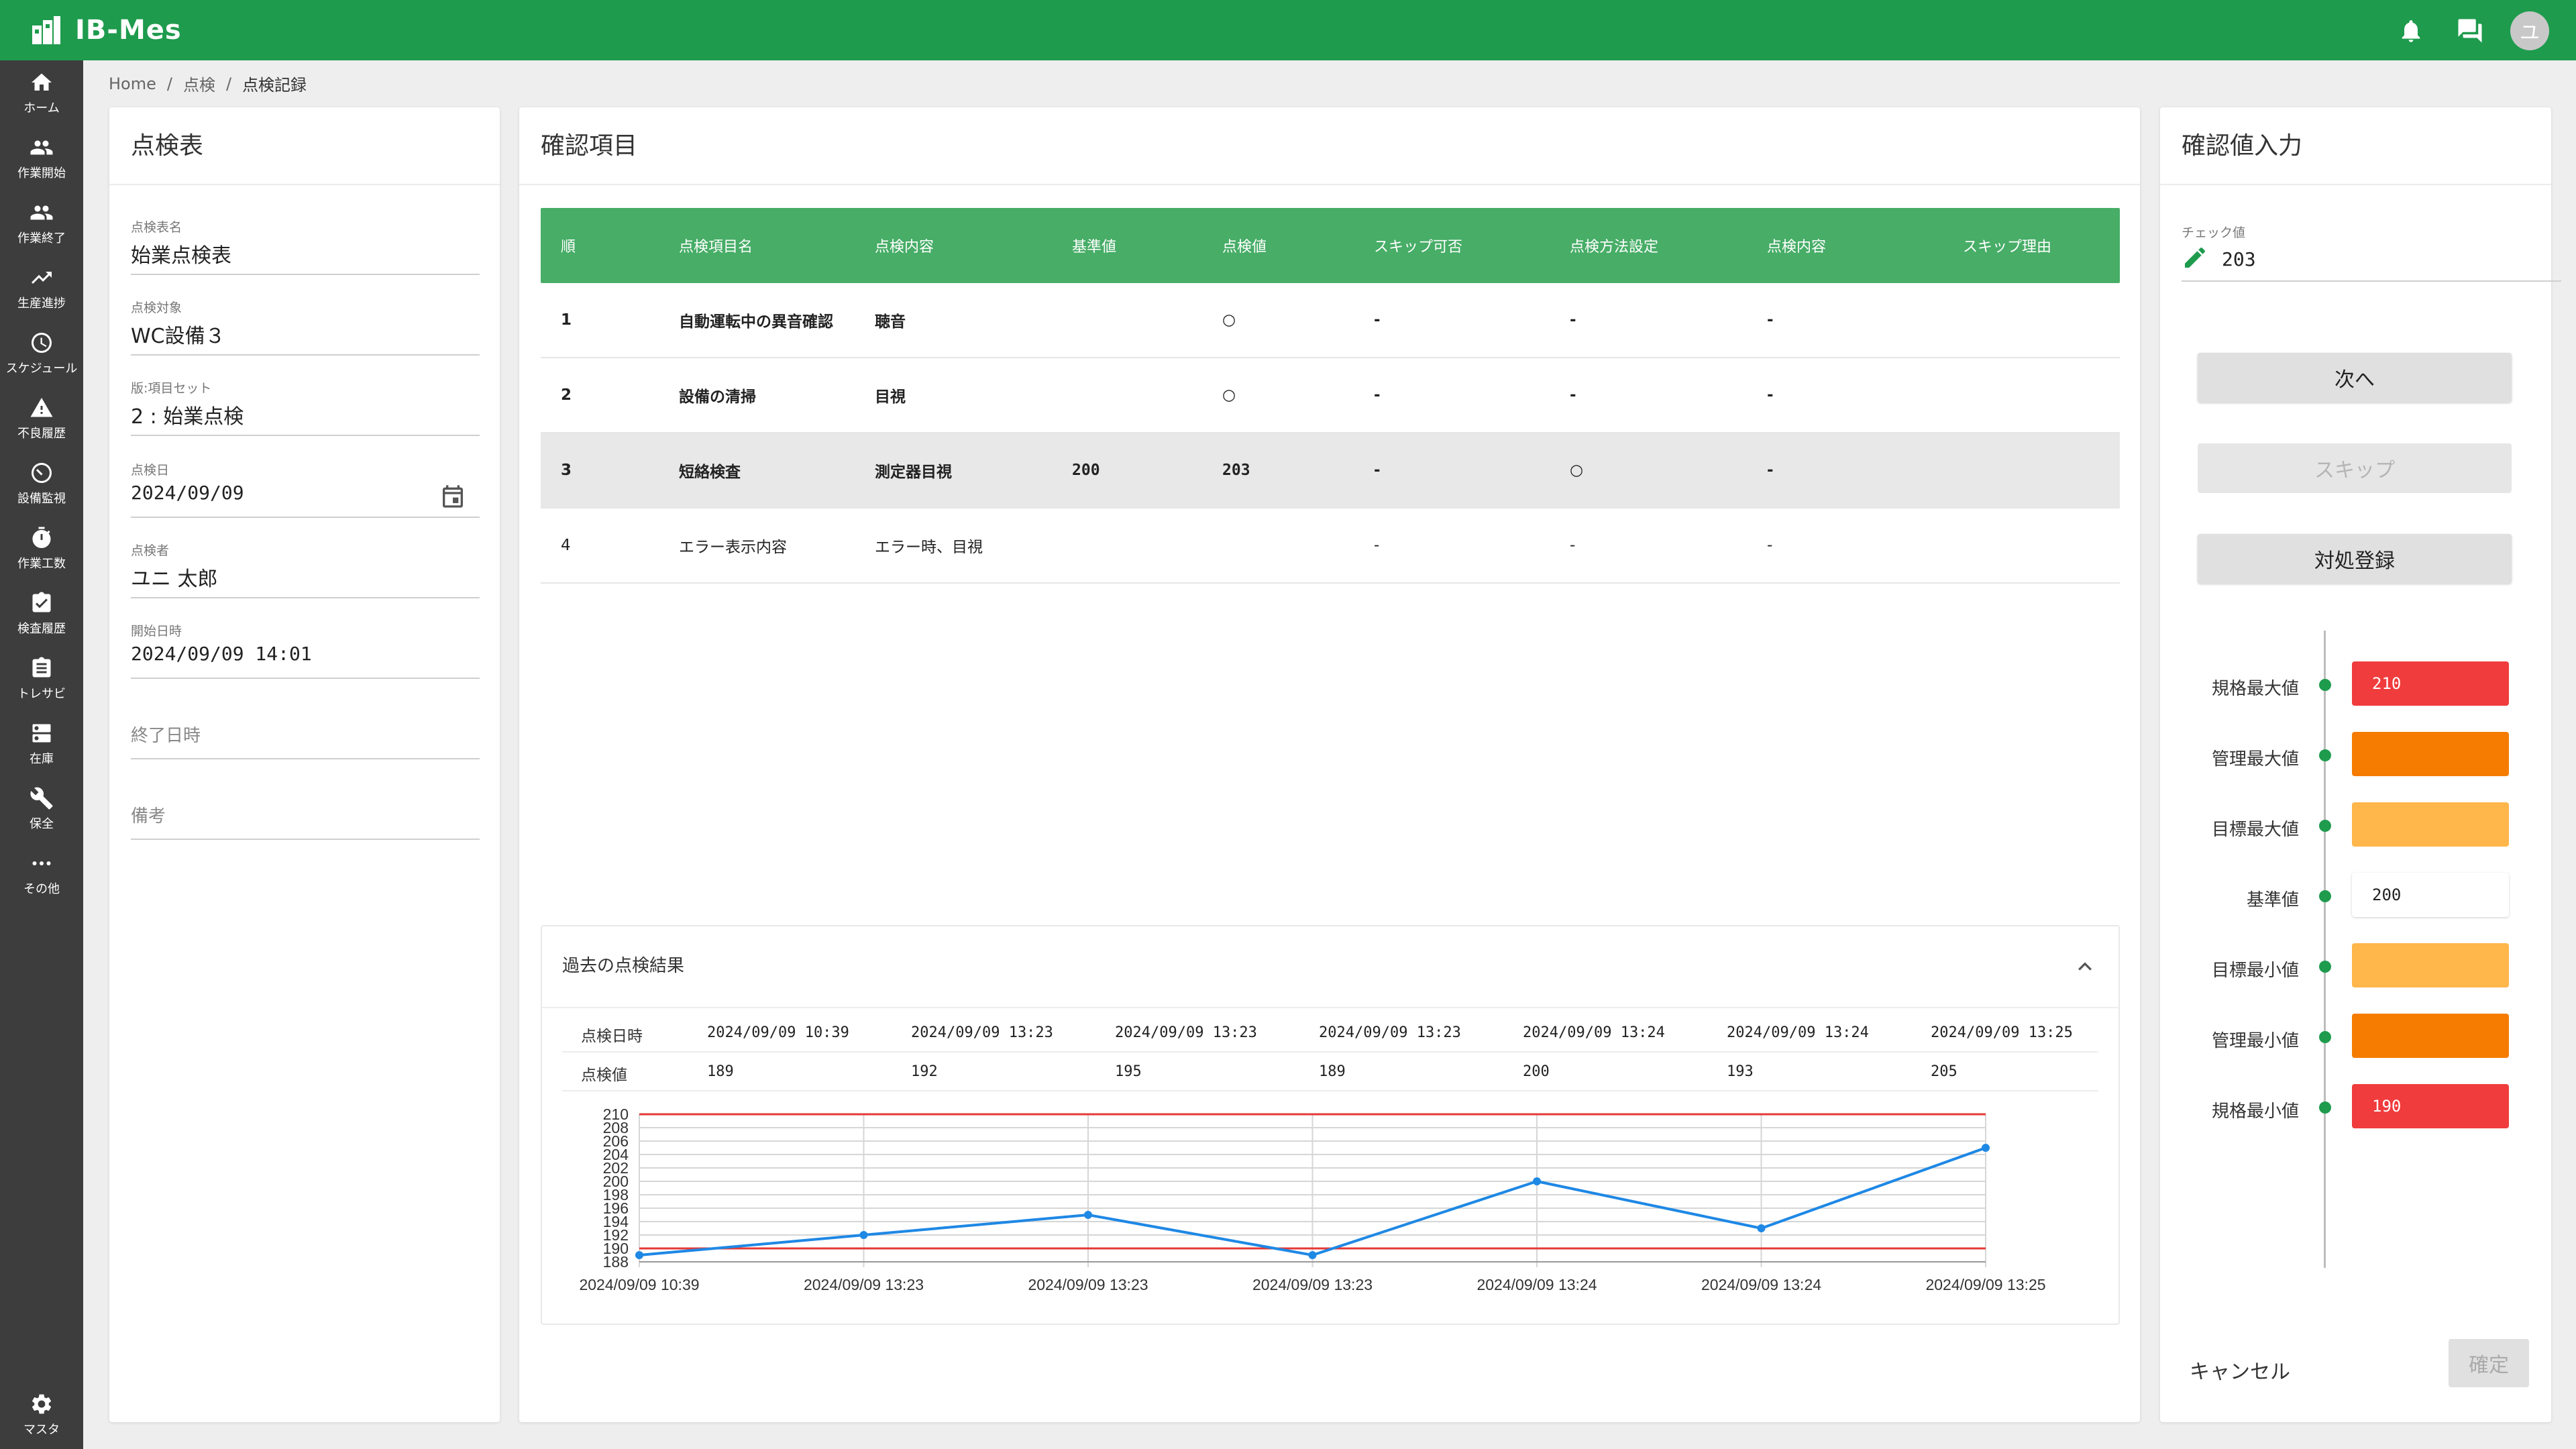 This screenshot has height=1449, width=2576. I want to click on breadcrumb-home: Home, so click(132, 83).